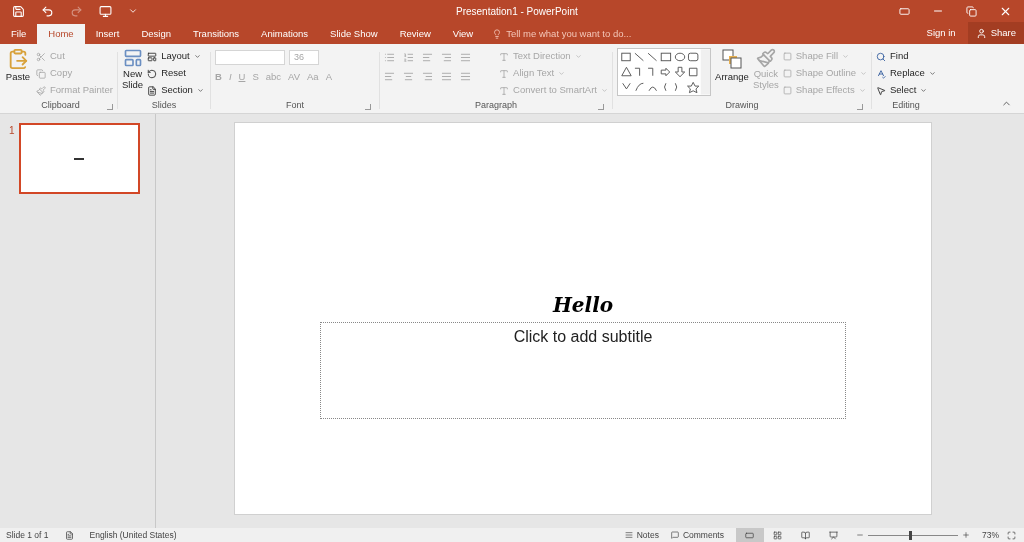 The image size is (1024, 542). Describe the element at coordinates (133, 11) in the screenshot. I see `customize-icon` at that location.